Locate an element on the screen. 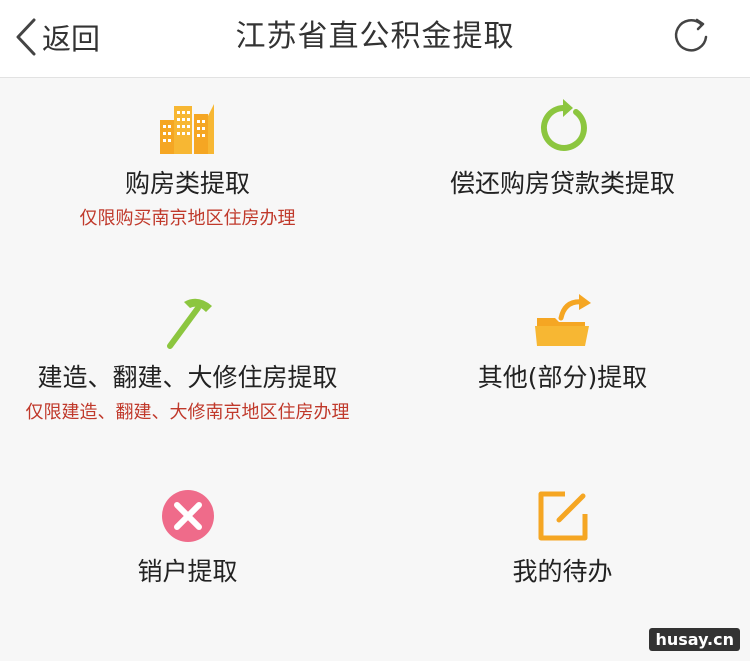 The width and height of the screenshot is (750, 661). option-account-closure: 销户提取 is located at coordinates (187, 564).